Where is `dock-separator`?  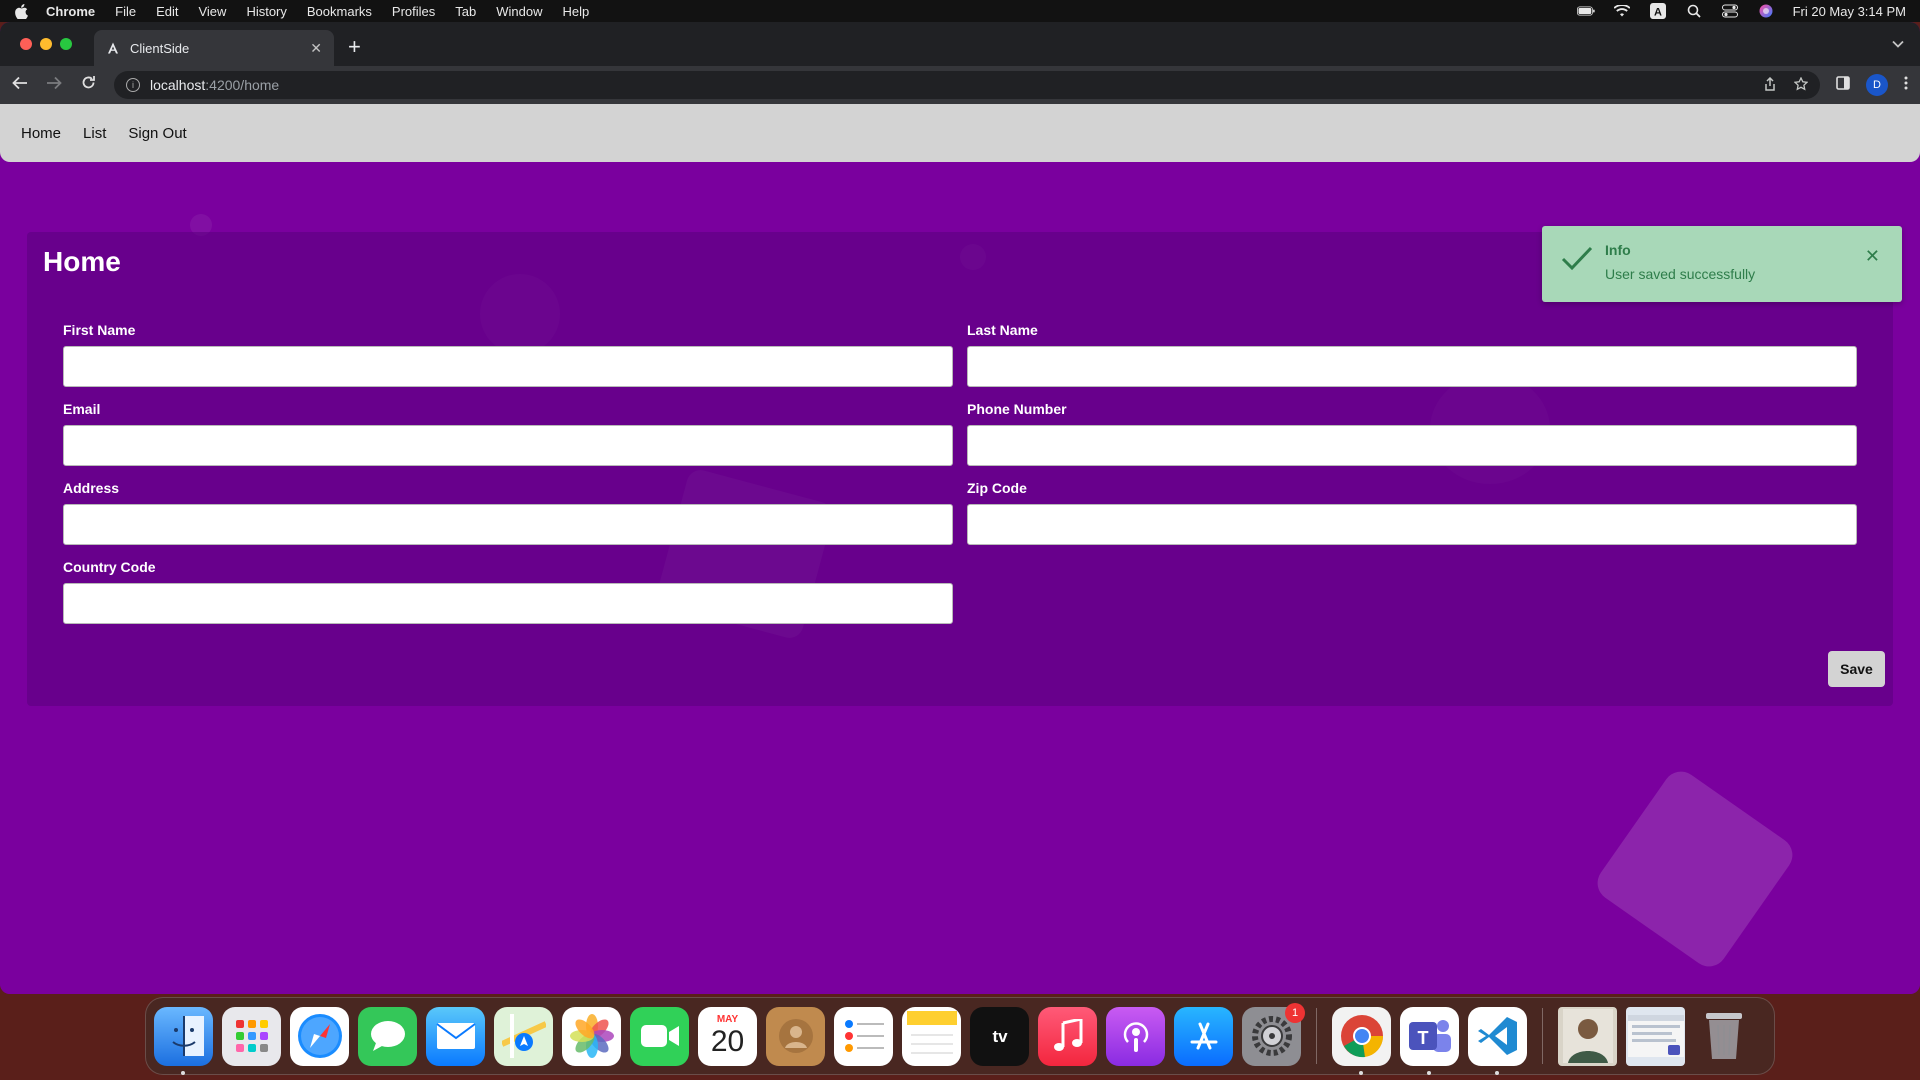
dock-separator is located at coordinates (1542, 1036).